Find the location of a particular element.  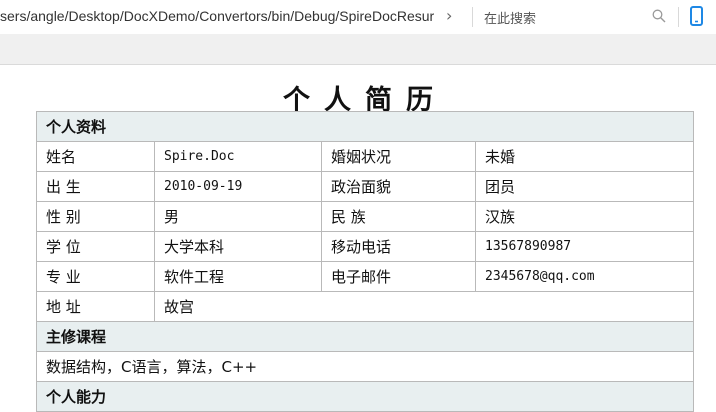

table-row: 学 位 大学本科 移动电话 13567890987 is located at coordinates (365, 246).